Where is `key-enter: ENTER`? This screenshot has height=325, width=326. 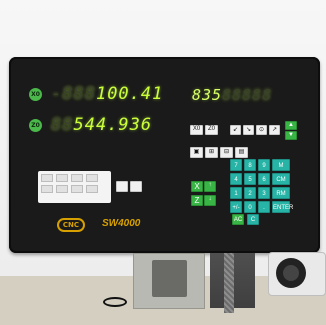
key-enter: ENTER is located at coordinates (282, 207).